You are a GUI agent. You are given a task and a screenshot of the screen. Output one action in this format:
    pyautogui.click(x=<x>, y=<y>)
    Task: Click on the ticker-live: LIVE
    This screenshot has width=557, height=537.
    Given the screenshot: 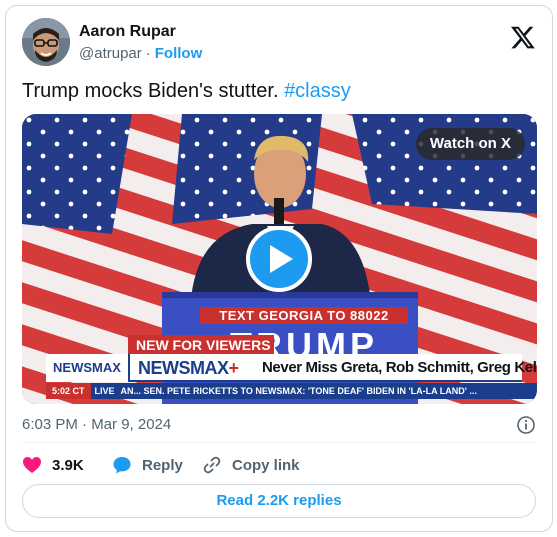 What is the action you would take?
    pyautogui.click(x=104, y=391)
    